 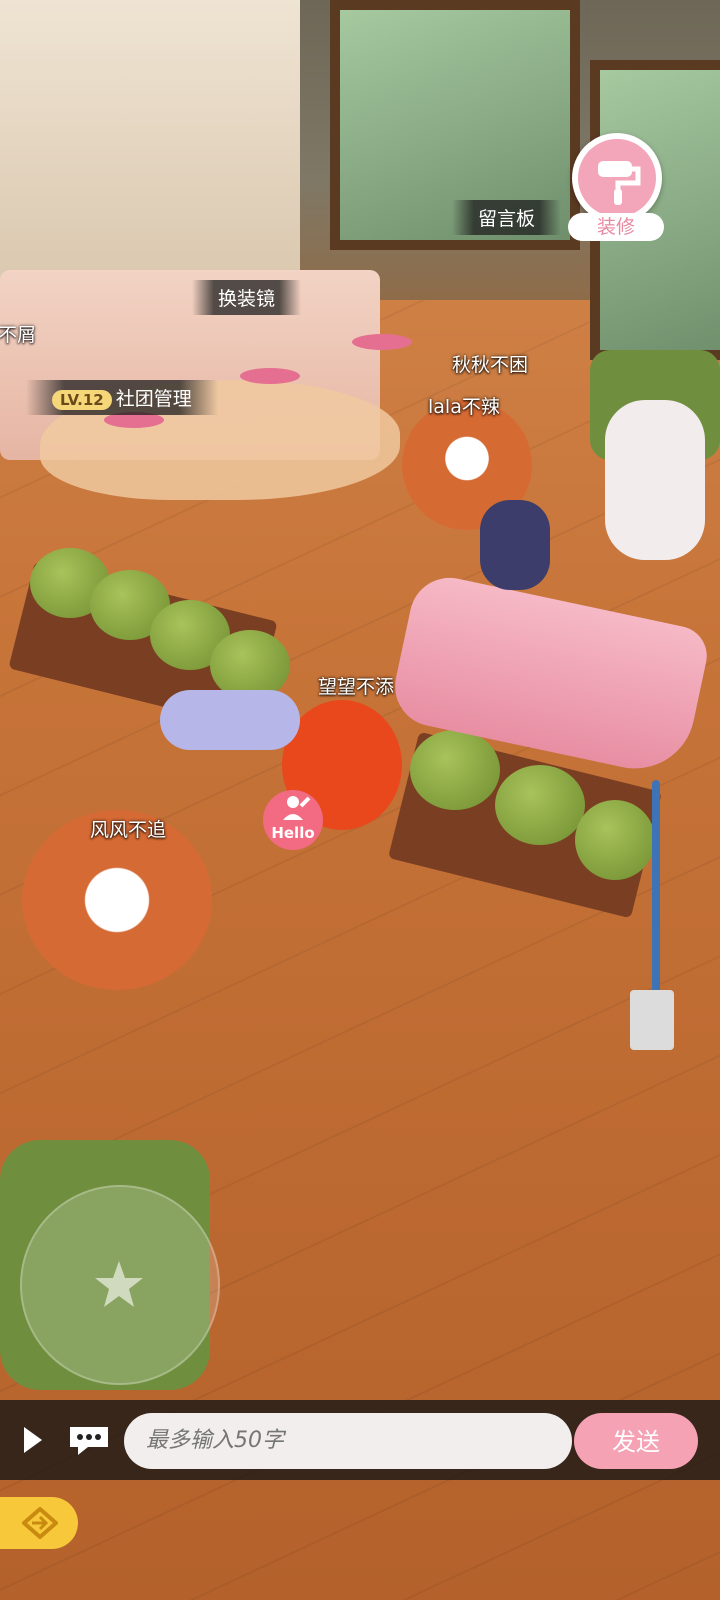 I want to click on cat-pet, so click(x=230, y=720).